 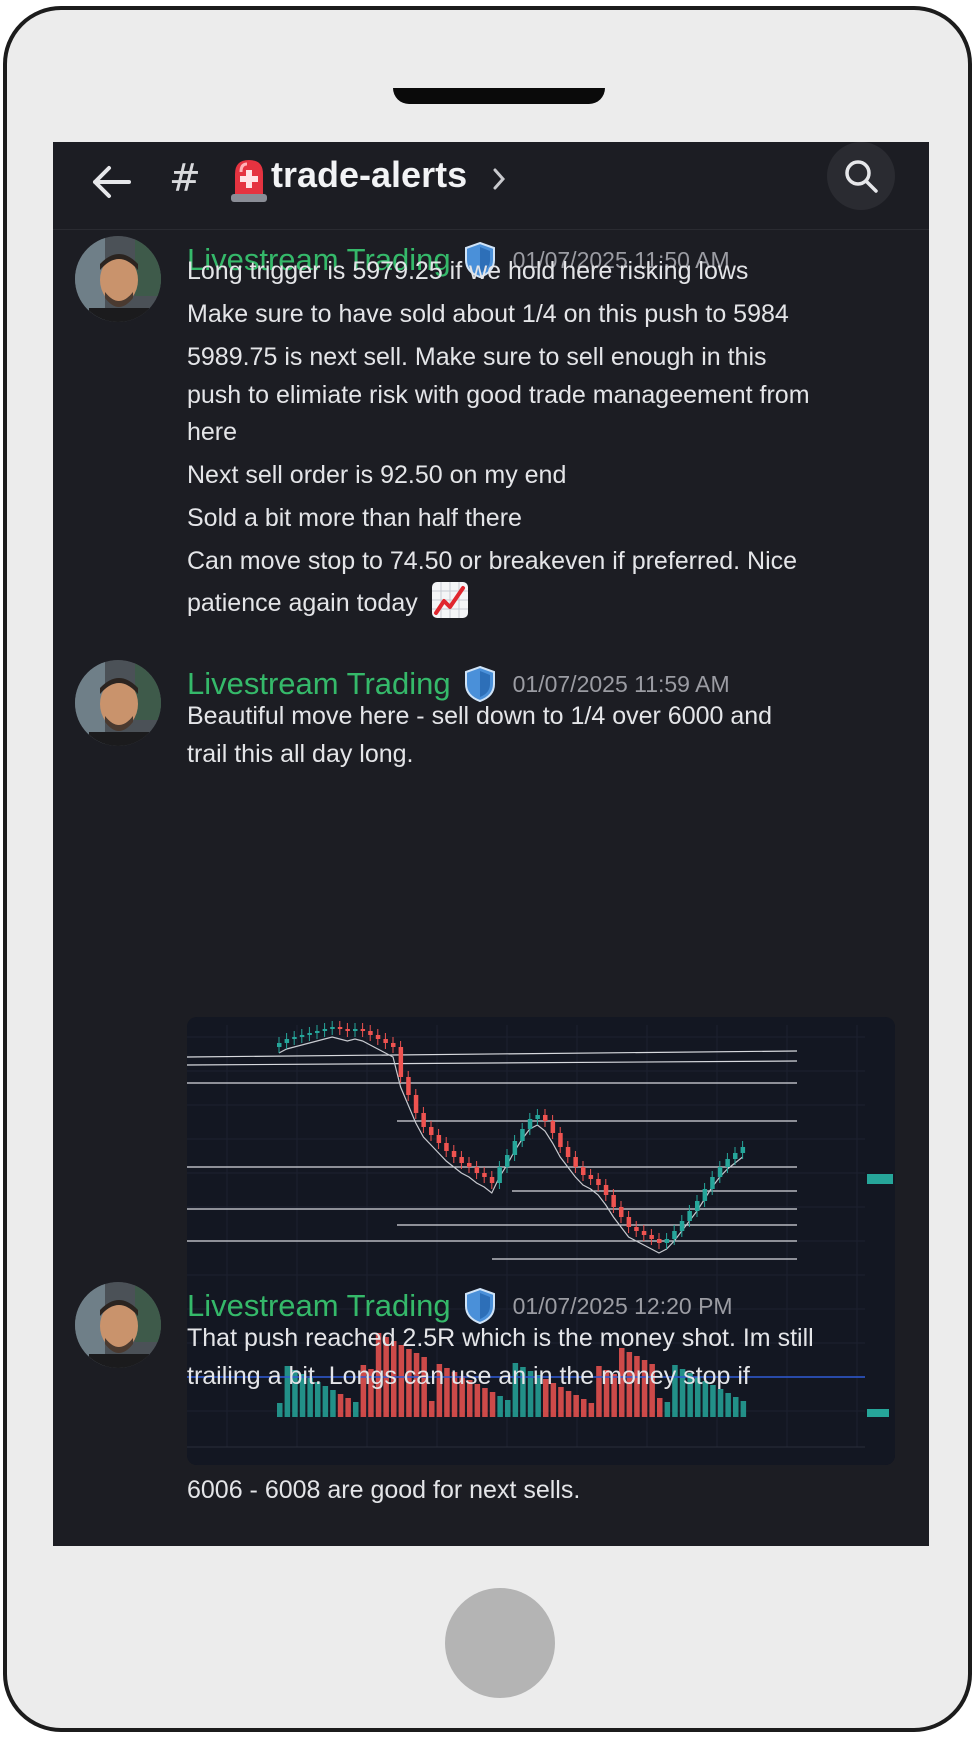 What do you see at coordinates (622, 1305) in the screenshot?
I see `timestamp: 01/07/2025 12:20 PM` at bounding box center [622, 1305].